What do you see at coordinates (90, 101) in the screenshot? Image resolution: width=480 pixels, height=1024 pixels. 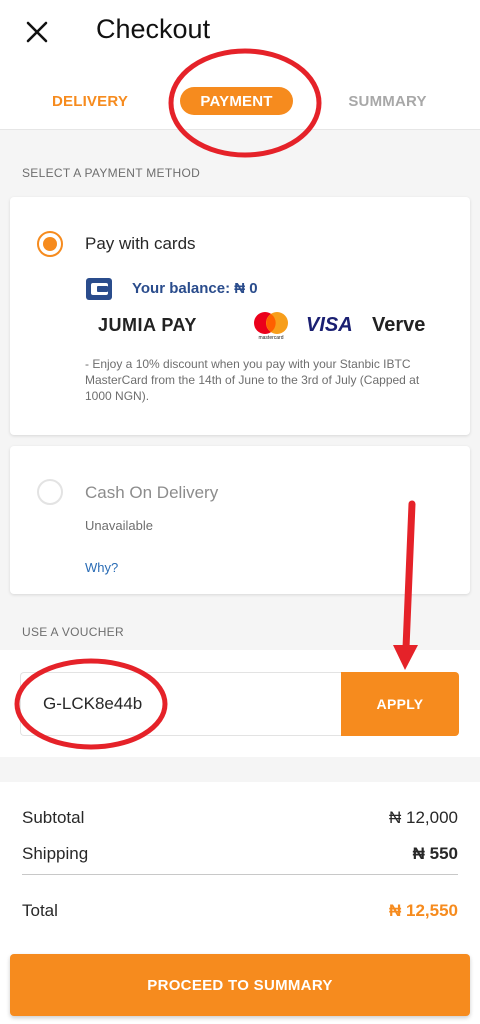 I see `tab-delivery: DELIVERY` at bounding box center [90, 101].